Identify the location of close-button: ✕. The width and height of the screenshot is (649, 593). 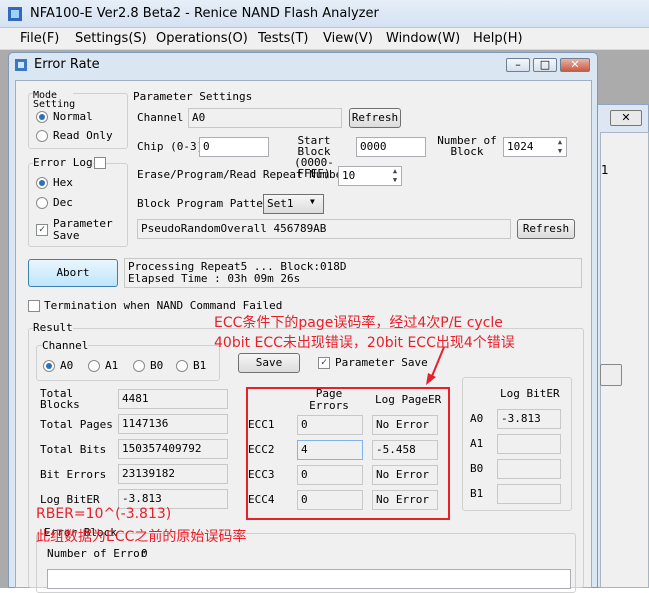
(575, 65).